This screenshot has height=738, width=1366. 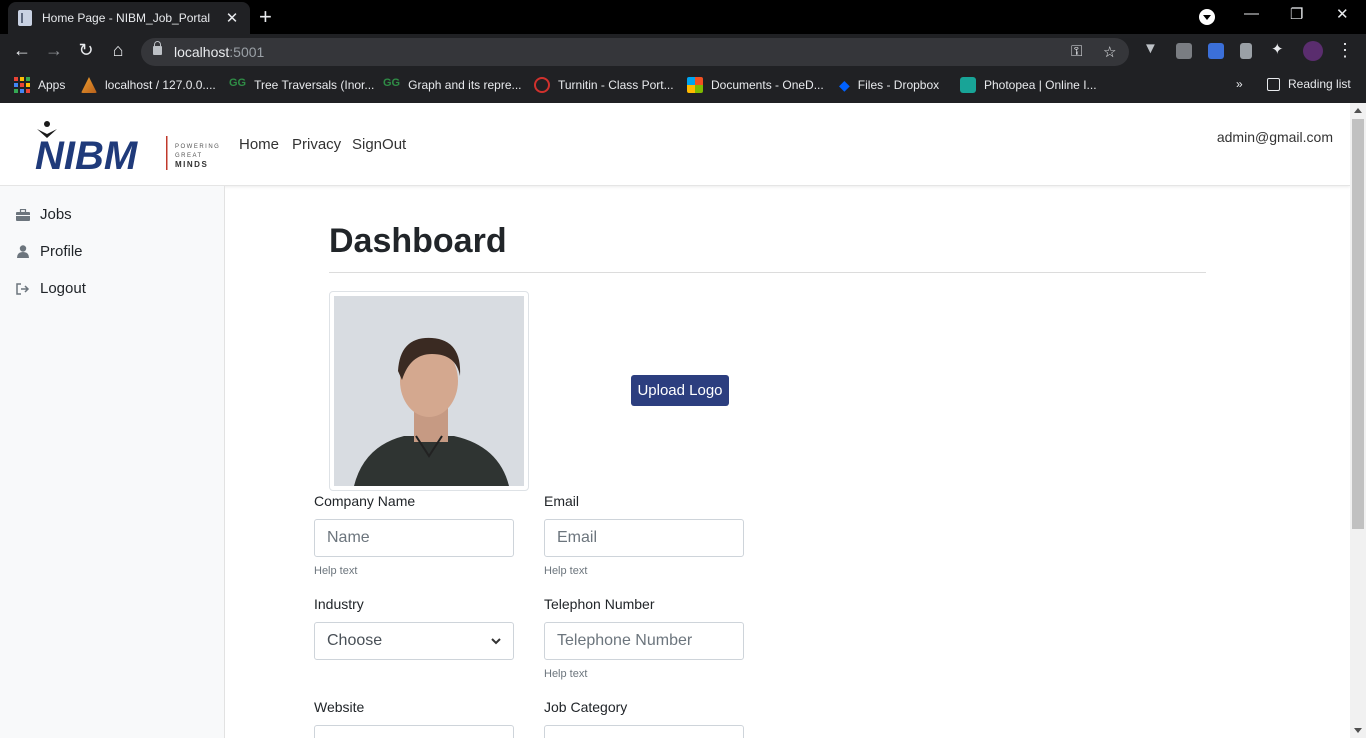 What do you see at coordinates (414, 641) in the screenshot?
I see `industry-select: Choose` at bounding box center [414, 641].